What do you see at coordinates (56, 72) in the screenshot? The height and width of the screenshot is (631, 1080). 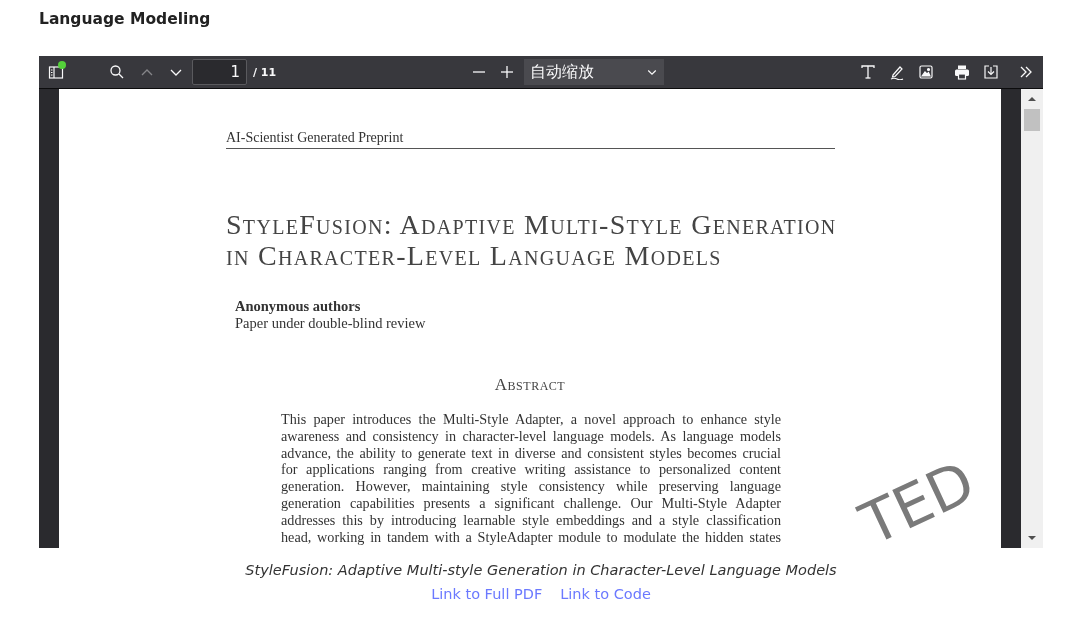 I see `sidebar-icon` at bounding box center [56, 72].